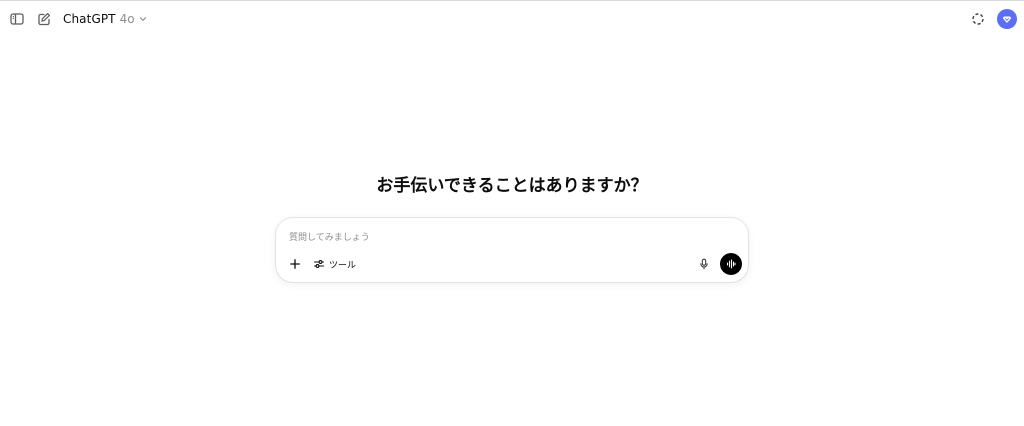 The image size is (1024, 426). I want to click on account-icon, so click(1007, 19).